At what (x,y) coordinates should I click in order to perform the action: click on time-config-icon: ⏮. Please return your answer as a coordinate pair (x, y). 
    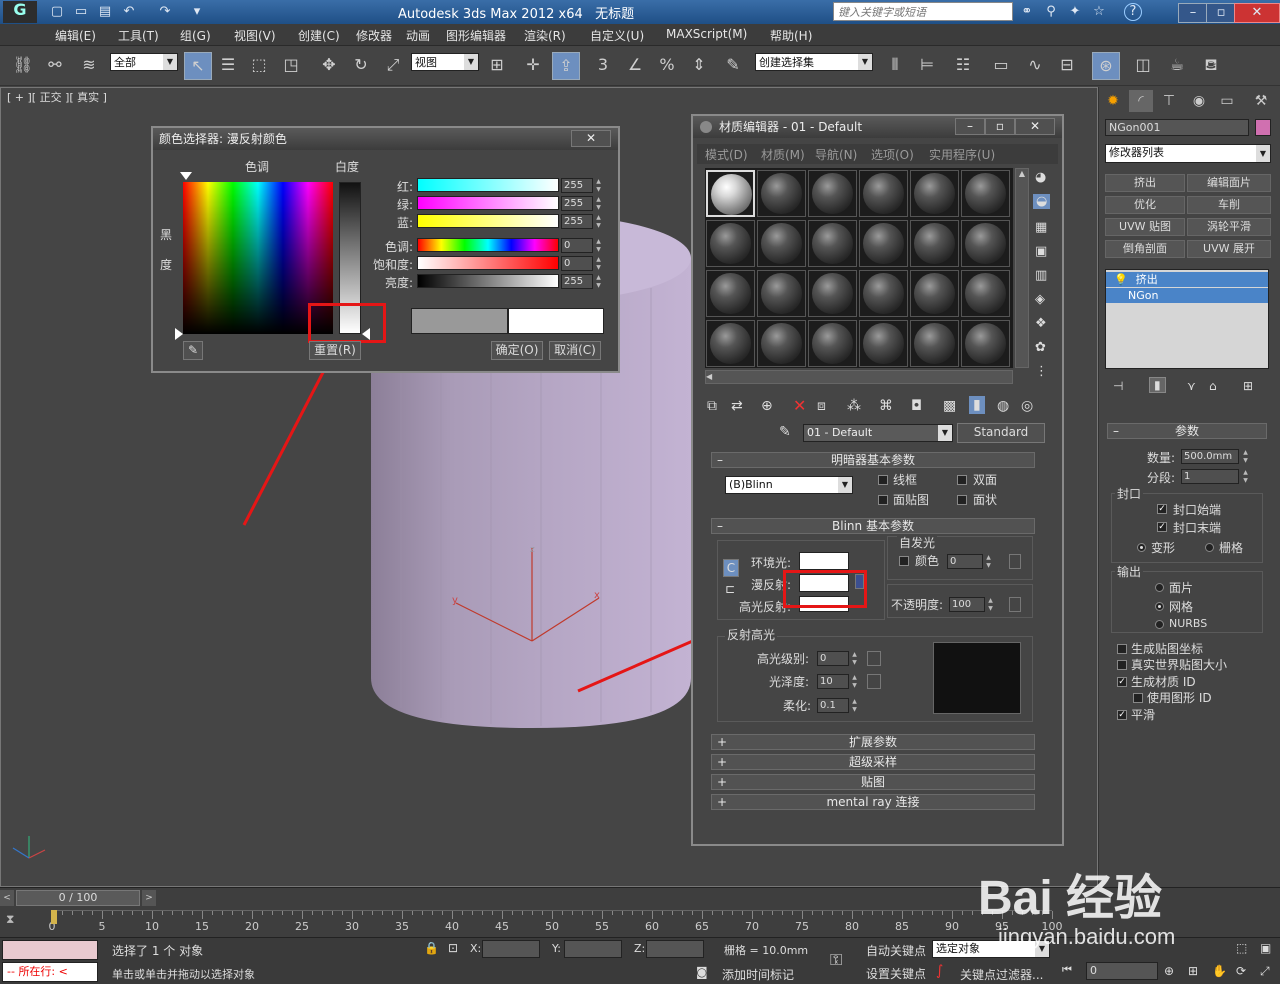
    Looking at the image, I should click on (1067, 970).